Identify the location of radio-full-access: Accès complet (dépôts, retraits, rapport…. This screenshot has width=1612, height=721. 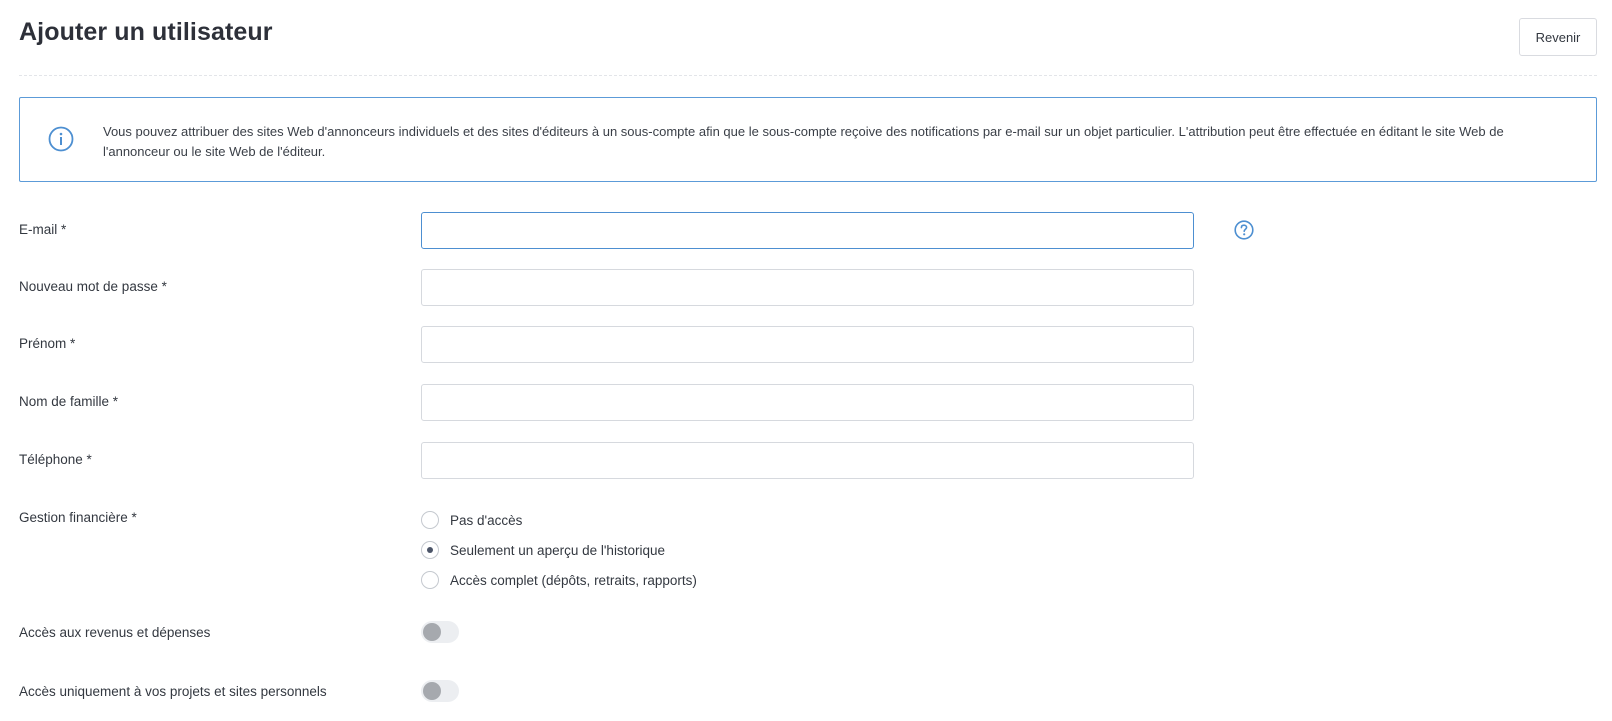
(559, 580).